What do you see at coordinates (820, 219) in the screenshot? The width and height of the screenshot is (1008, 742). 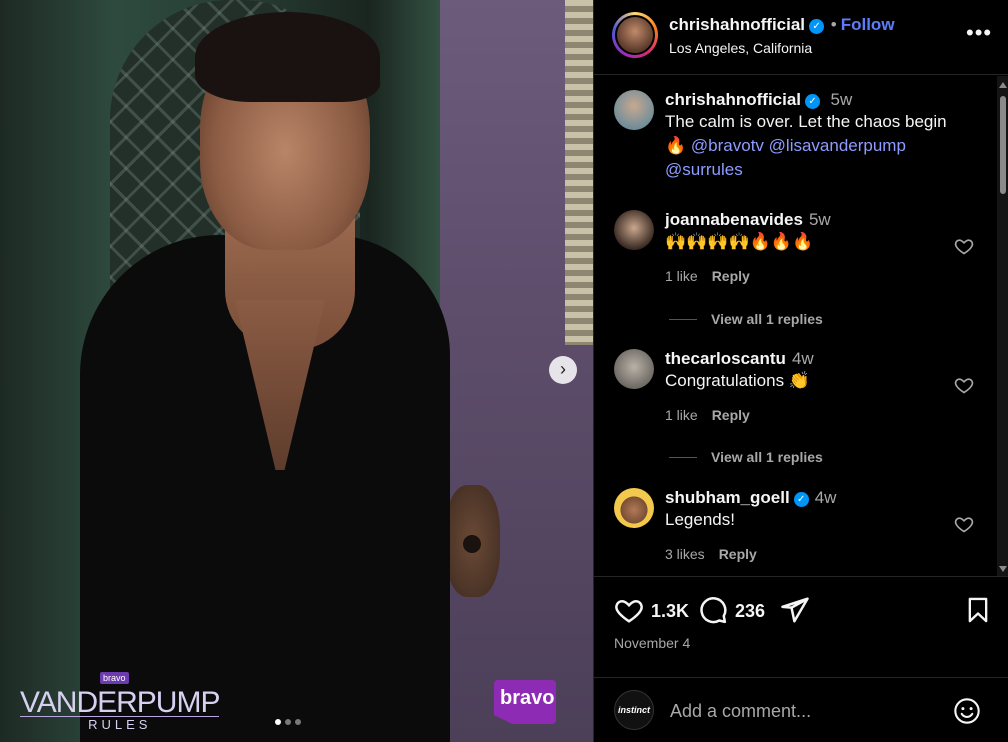 I see `comment-time: 5w` at bounding box center [820, 219].